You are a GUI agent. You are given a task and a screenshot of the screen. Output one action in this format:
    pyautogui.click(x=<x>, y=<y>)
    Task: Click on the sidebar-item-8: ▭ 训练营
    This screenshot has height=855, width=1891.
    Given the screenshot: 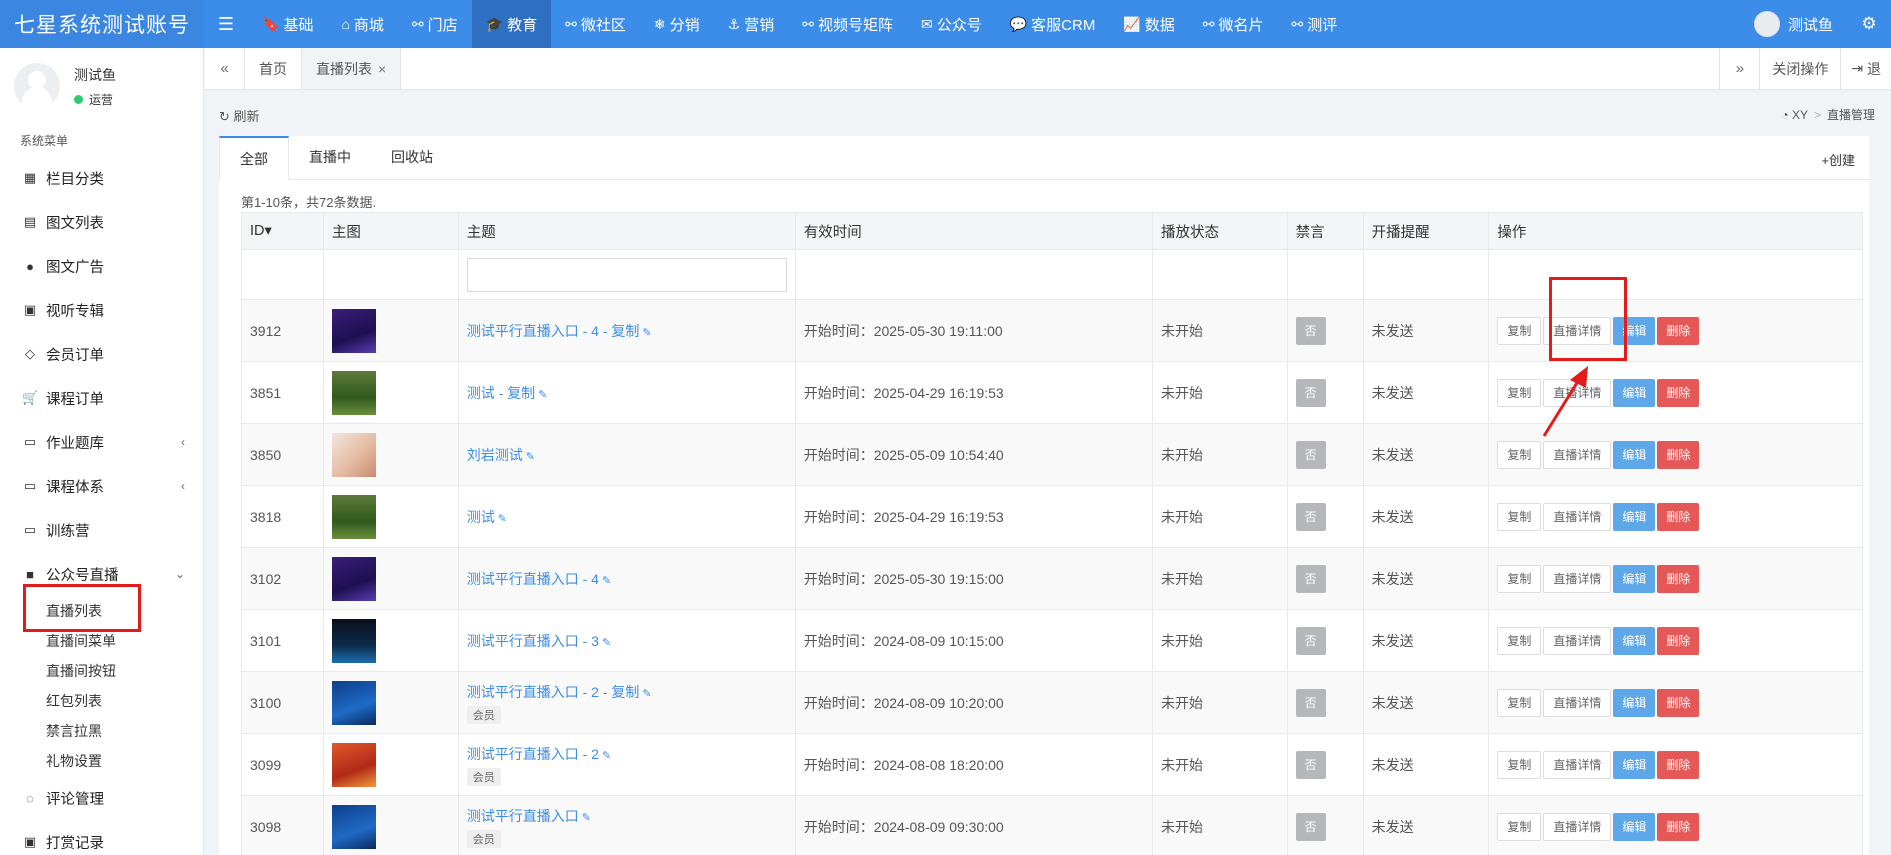 What is the action you would take?
    pyautogui.click(x=101, y=530)
    